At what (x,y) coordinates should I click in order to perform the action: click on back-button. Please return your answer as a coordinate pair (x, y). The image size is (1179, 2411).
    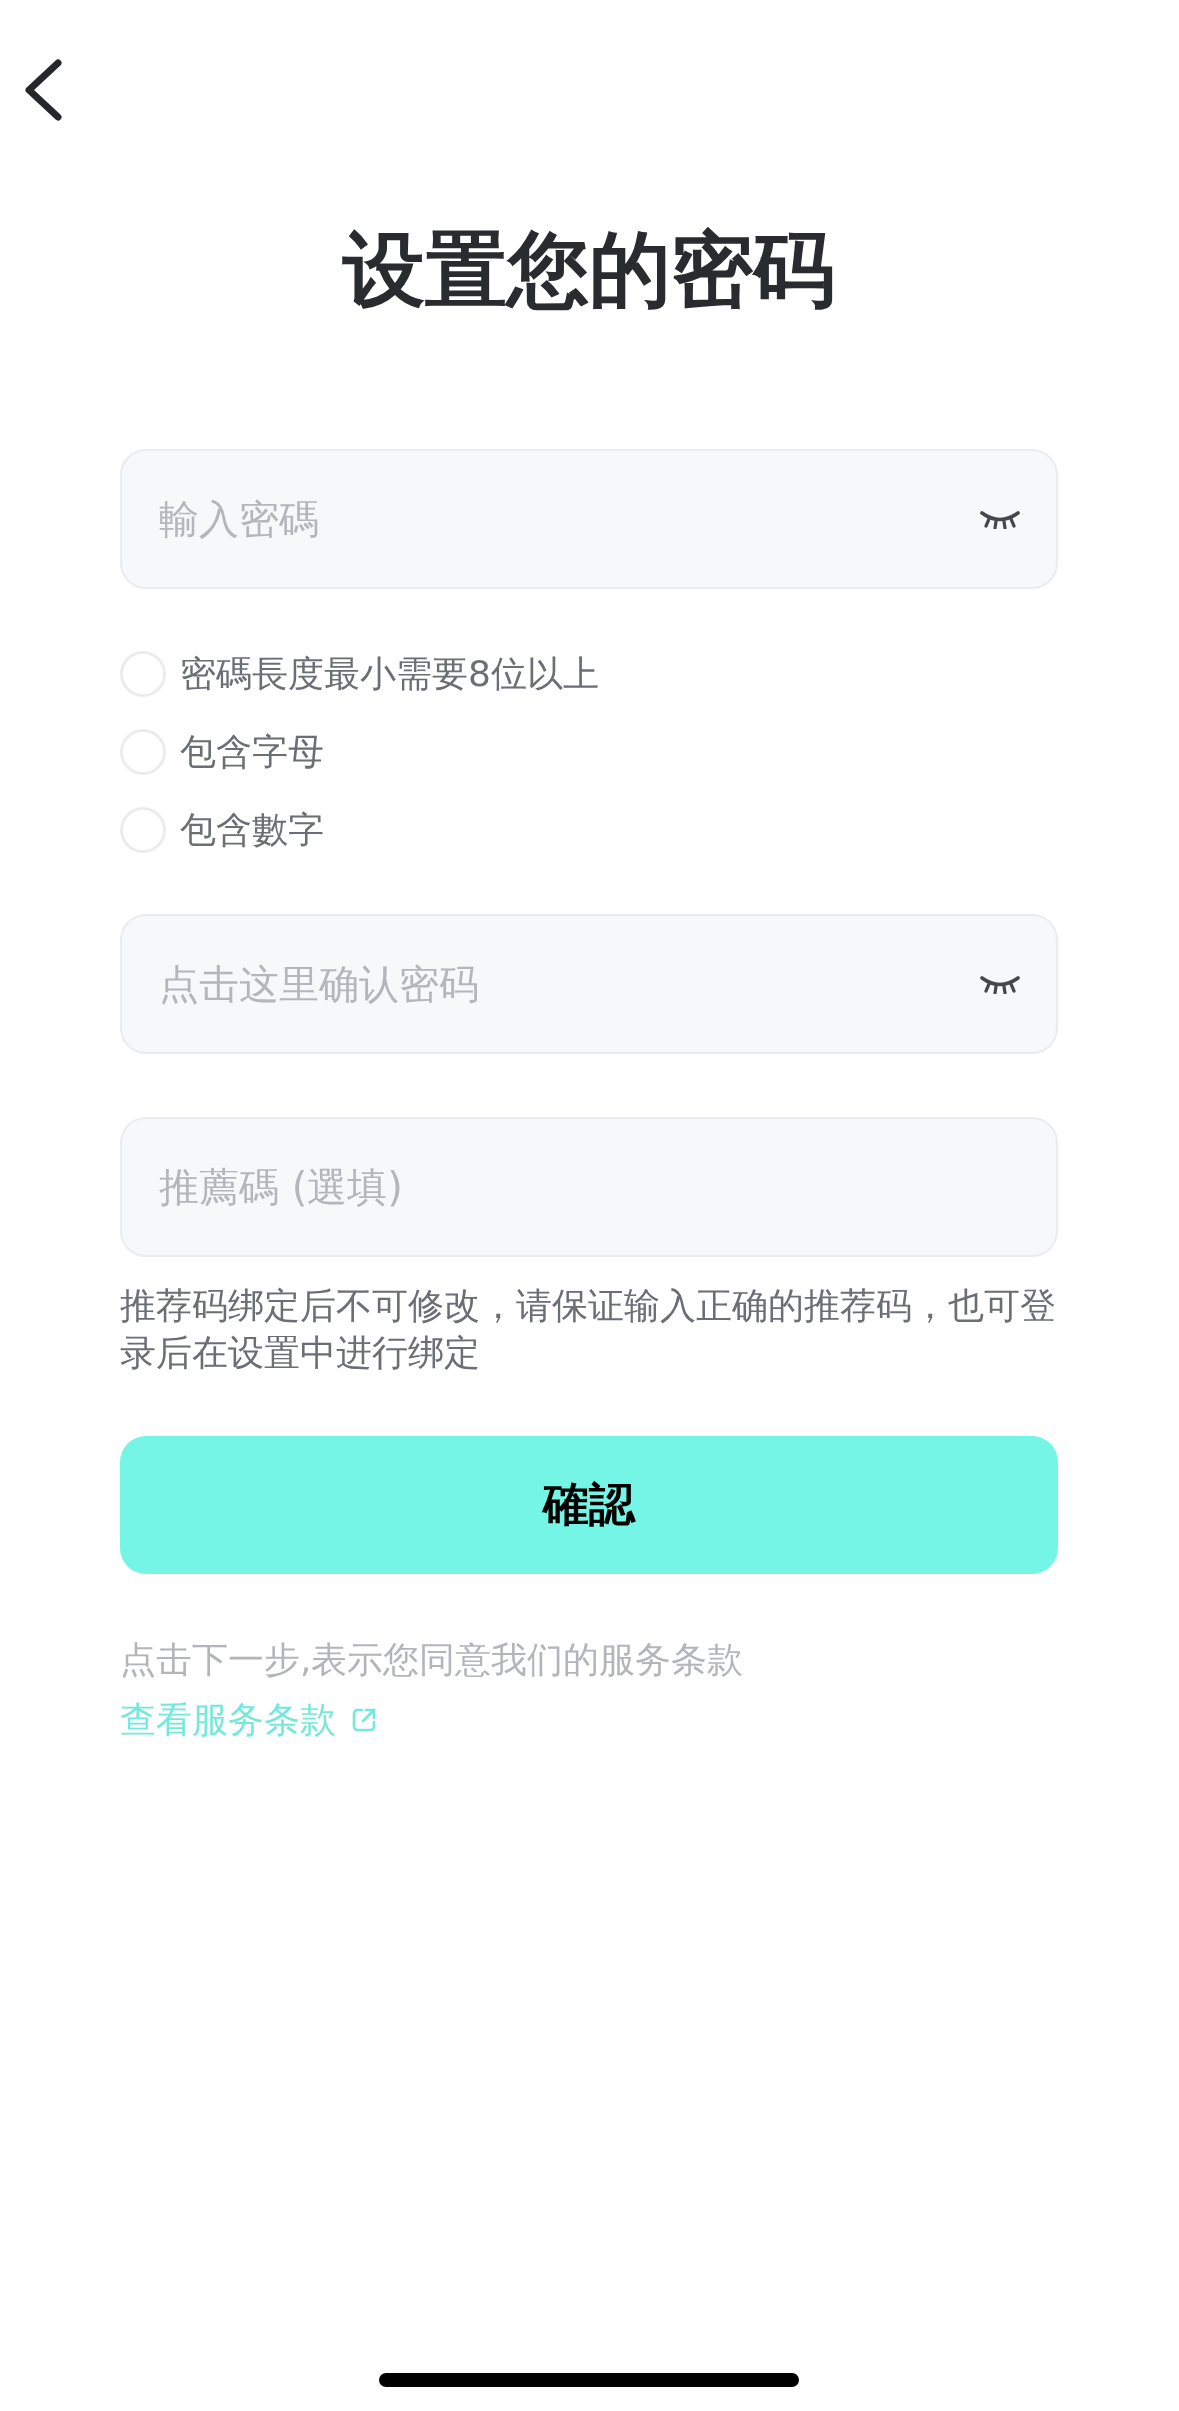
    Looking at the image, I should click on (43, 90).